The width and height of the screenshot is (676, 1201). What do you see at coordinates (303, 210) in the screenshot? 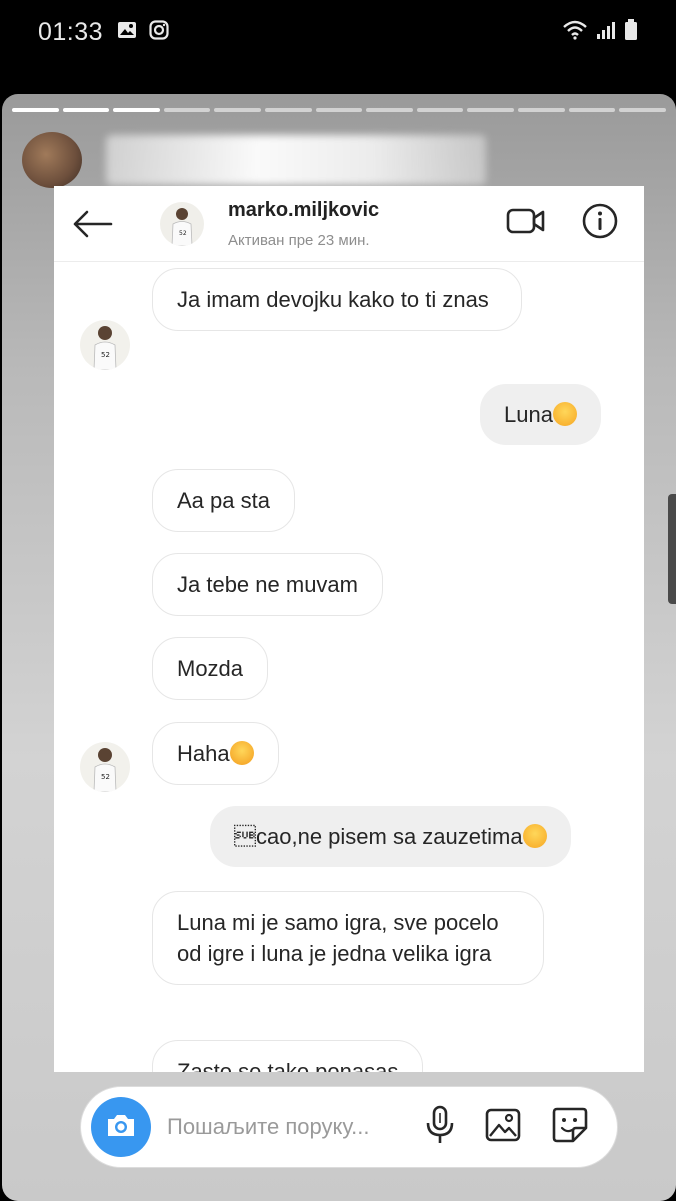
I see `chat-username: marko.miljkovic` at bounding box center [303, 210].